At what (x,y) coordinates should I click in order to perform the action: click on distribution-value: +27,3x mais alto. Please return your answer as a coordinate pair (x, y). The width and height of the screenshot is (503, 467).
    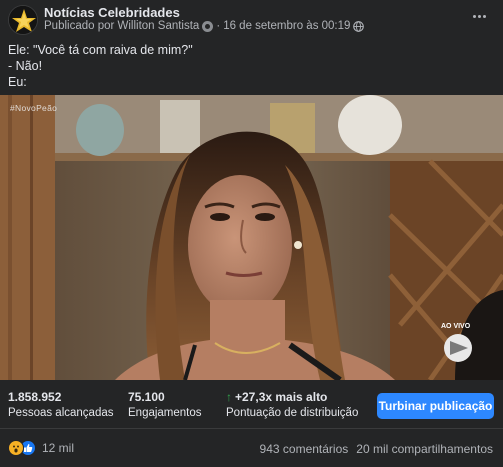
    Looking at the image, I should click on (281, 397).